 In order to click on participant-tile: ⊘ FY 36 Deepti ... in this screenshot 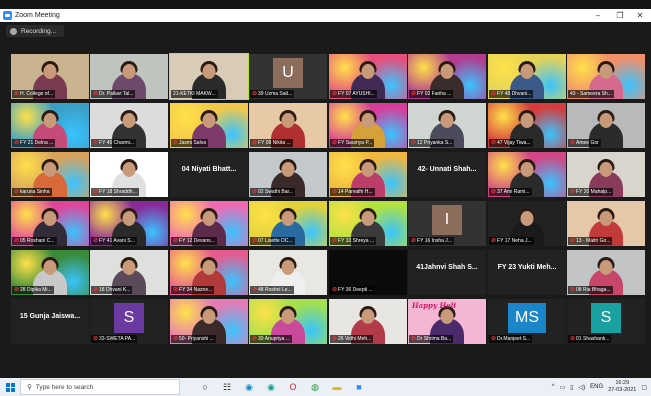, I will do `click(368, 272)`.